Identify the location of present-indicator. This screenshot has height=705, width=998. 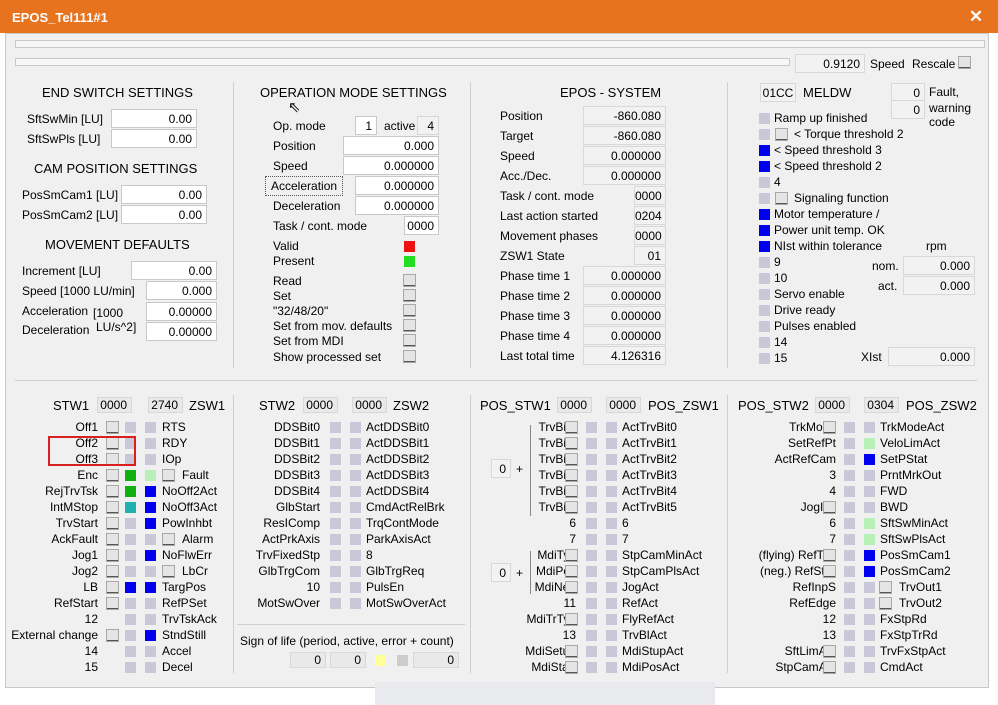
(409, 261).